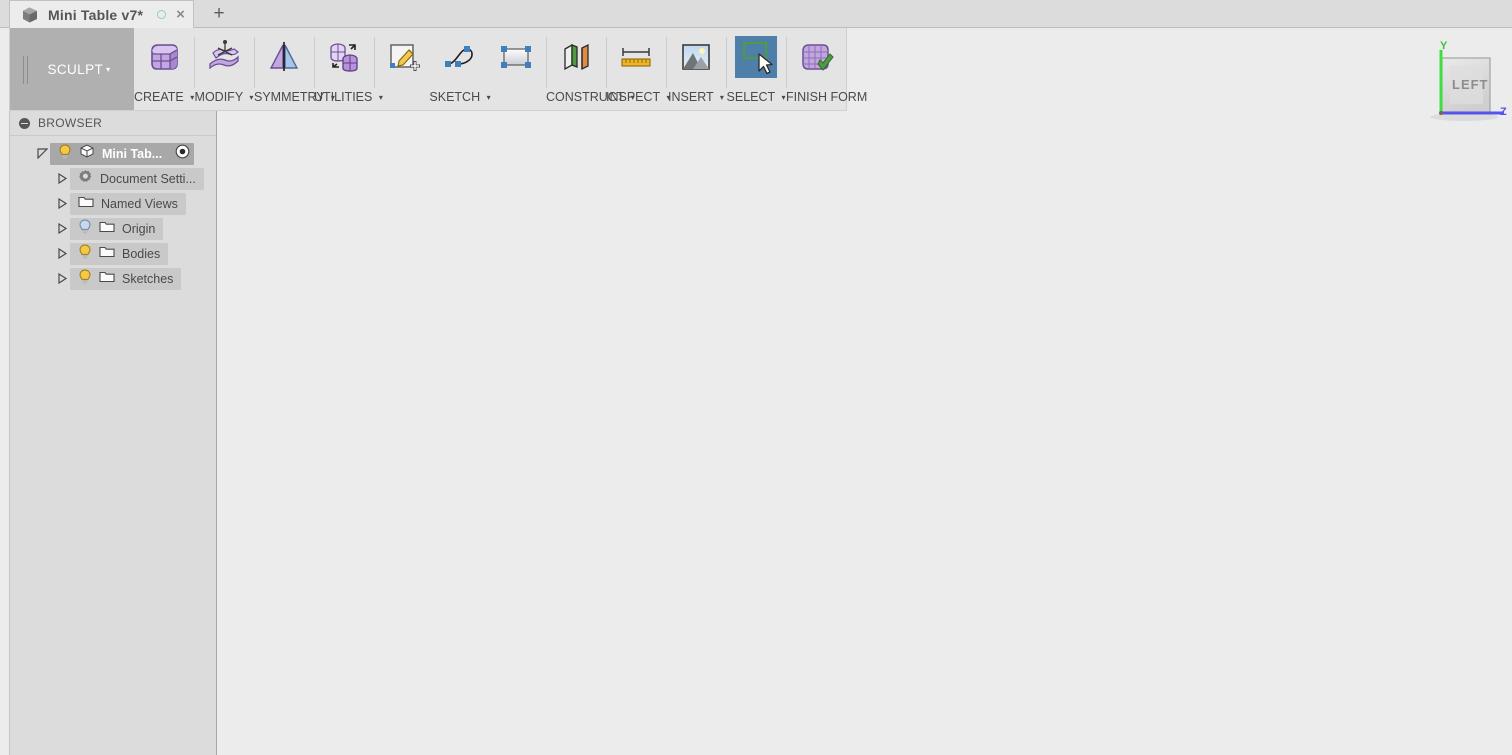 Image resolution: width=1512 pixels, height=755 pixels. I want to click on viewcube-face-label: LEFT, so click(1470, 84).